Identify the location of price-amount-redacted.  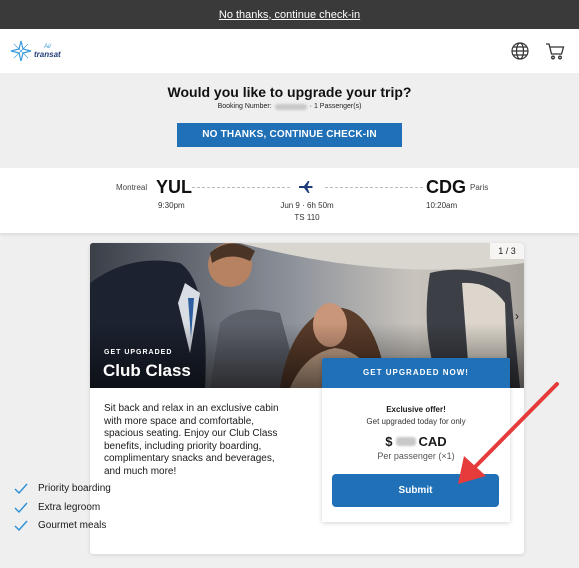
(405, 441).